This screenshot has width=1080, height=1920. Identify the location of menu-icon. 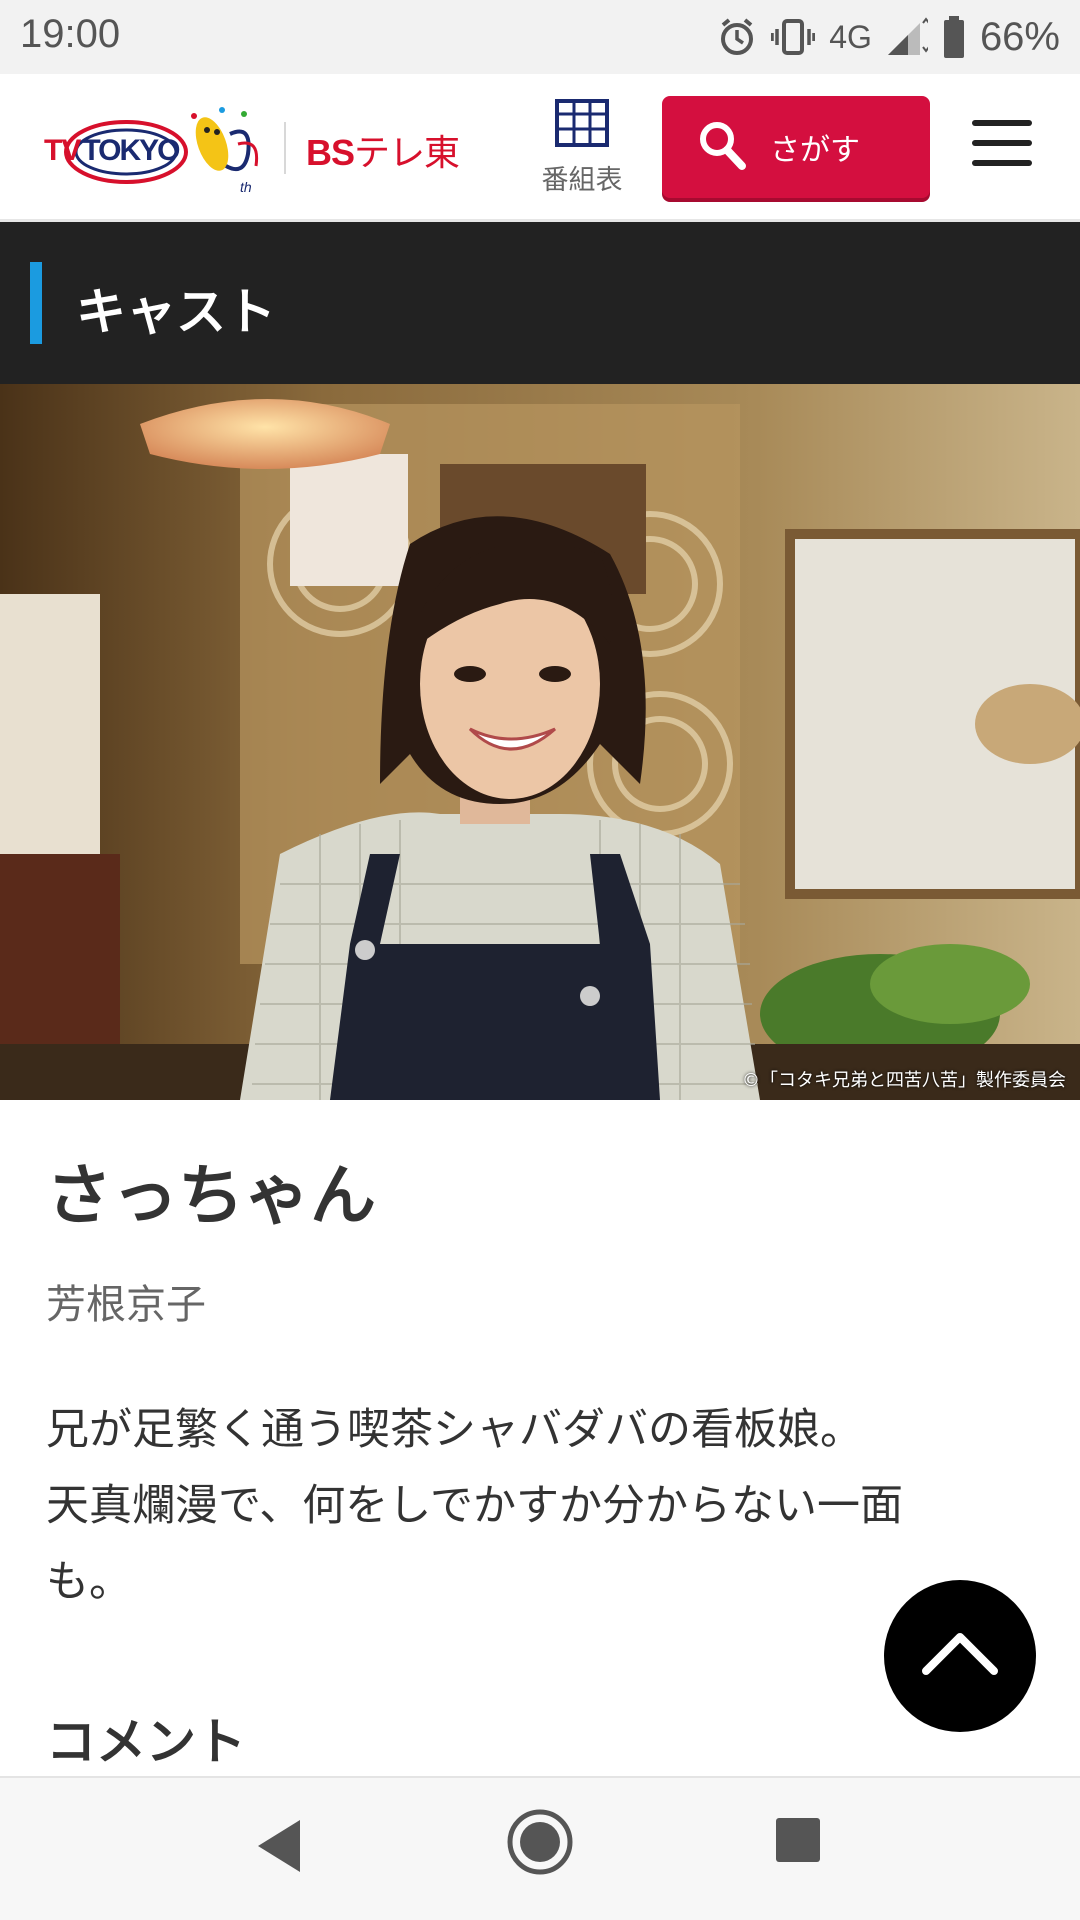
(1005, 148).